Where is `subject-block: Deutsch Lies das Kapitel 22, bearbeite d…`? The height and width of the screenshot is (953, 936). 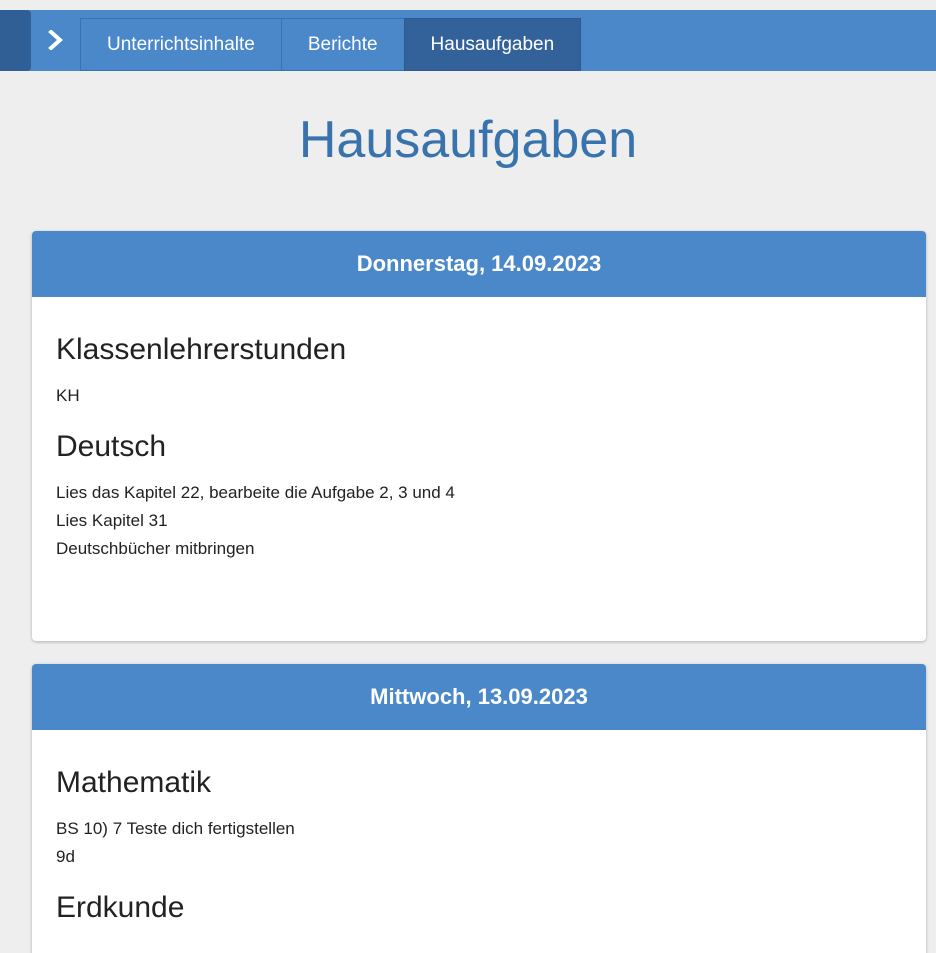 subject-block: Deutsch Lies das Kapitel 22, bearbeite d… is located at coordinates (479, 496).